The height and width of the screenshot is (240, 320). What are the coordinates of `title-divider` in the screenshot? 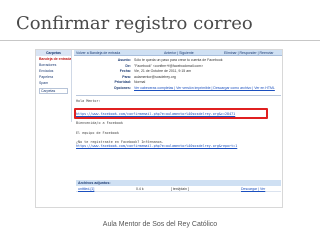 It's located at (160, 40).